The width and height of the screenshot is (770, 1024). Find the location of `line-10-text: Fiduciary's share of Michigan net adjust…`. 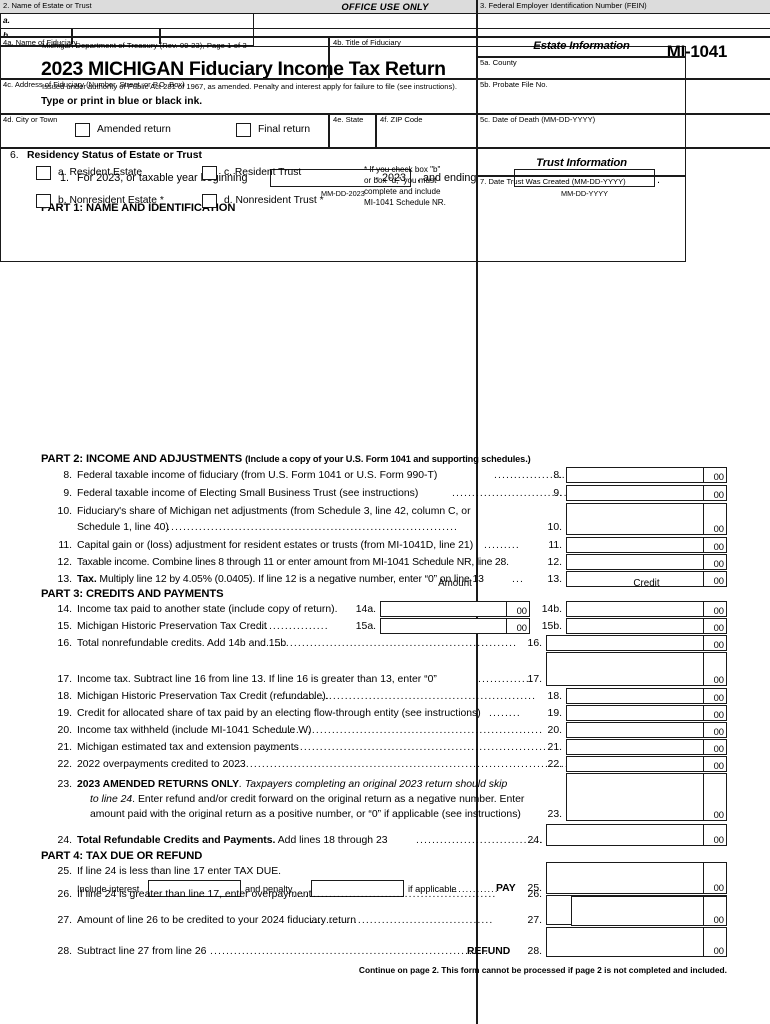

line-10-text: Fiduciary's share of Michigan net adjust… is located at coordinates (274, 511).